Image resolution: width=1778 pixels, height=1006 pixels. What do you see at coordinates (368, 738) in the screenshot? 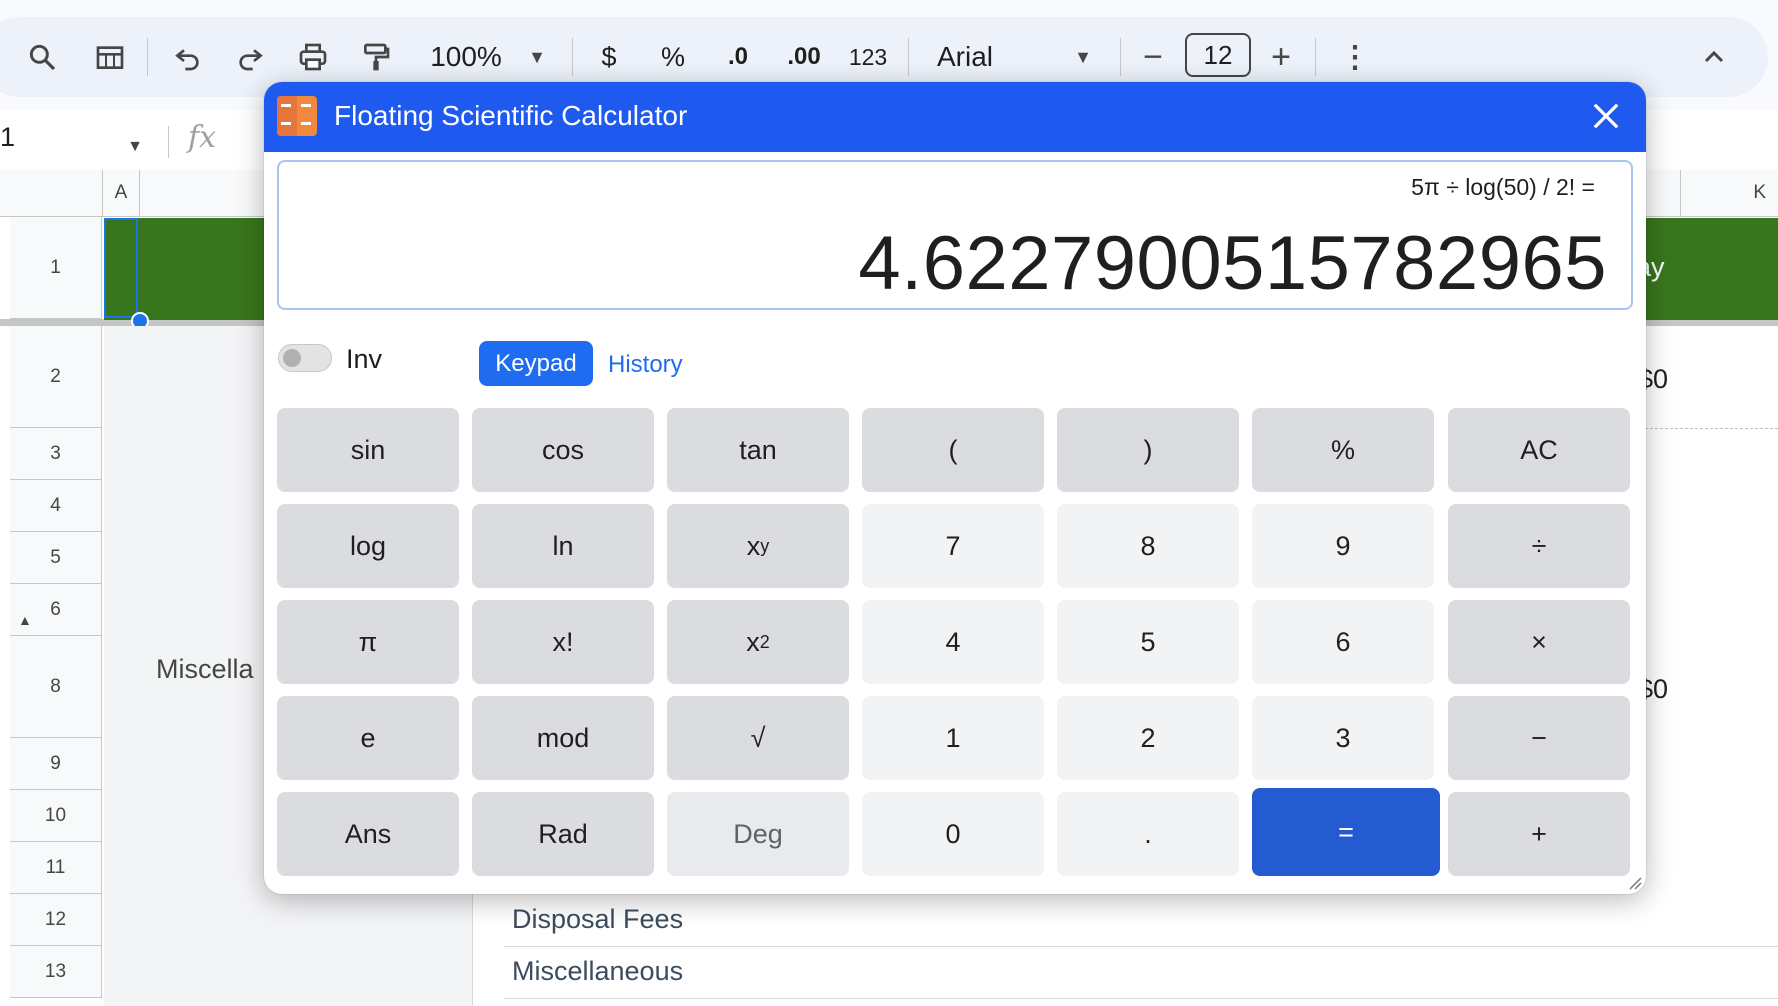
I see `euler-button: e` at bounding box center [368, 738].